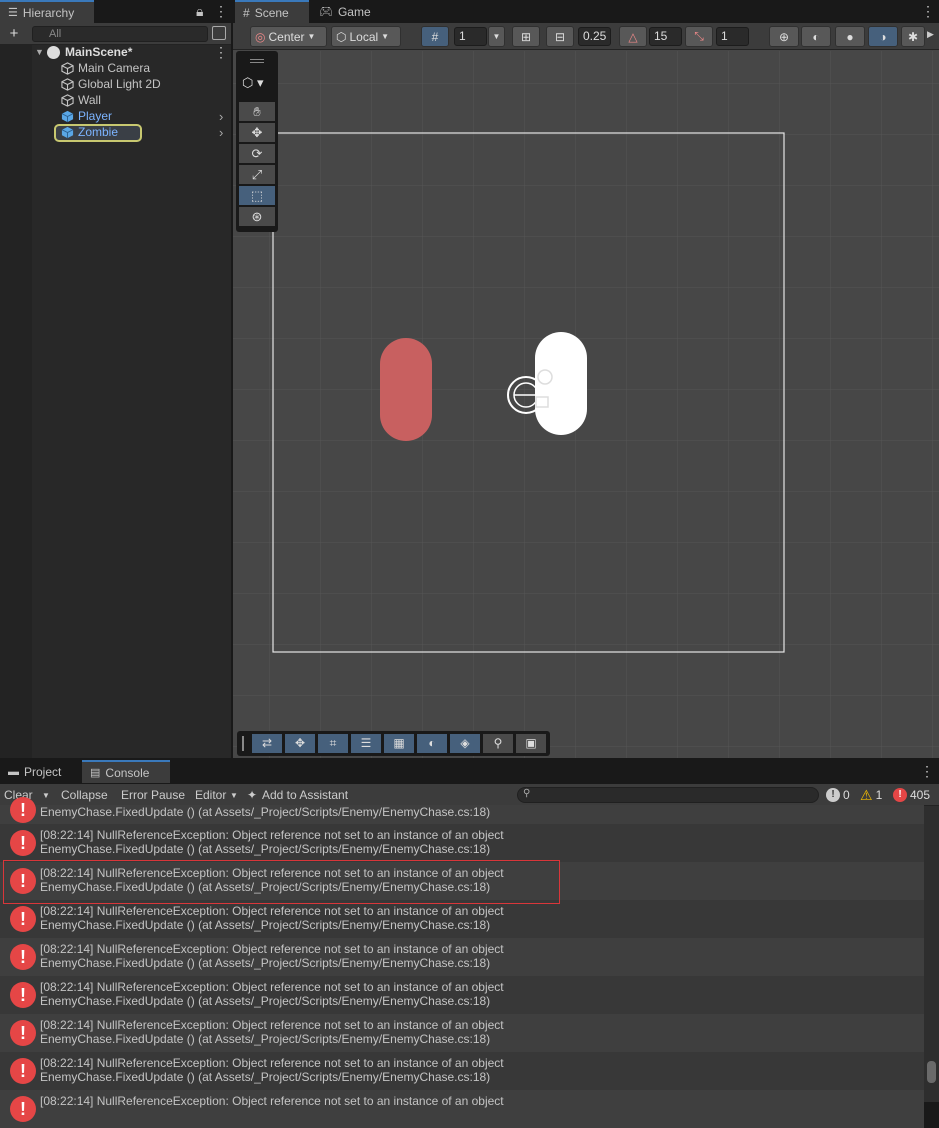  I want to click on drag-handle, so click(257, 59).